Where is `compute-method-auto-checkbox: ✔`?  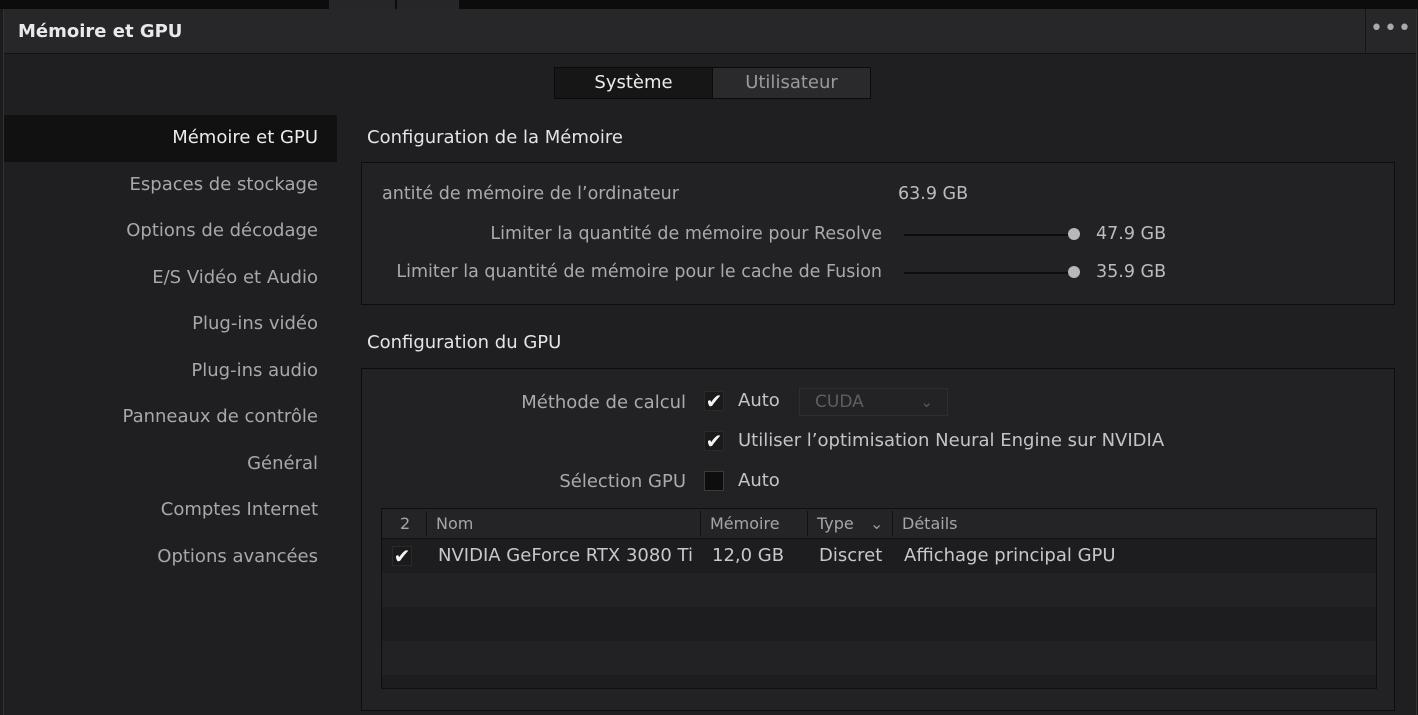 compute-method-auto-checkbox: ✔ is located at coordinates (714, 401).